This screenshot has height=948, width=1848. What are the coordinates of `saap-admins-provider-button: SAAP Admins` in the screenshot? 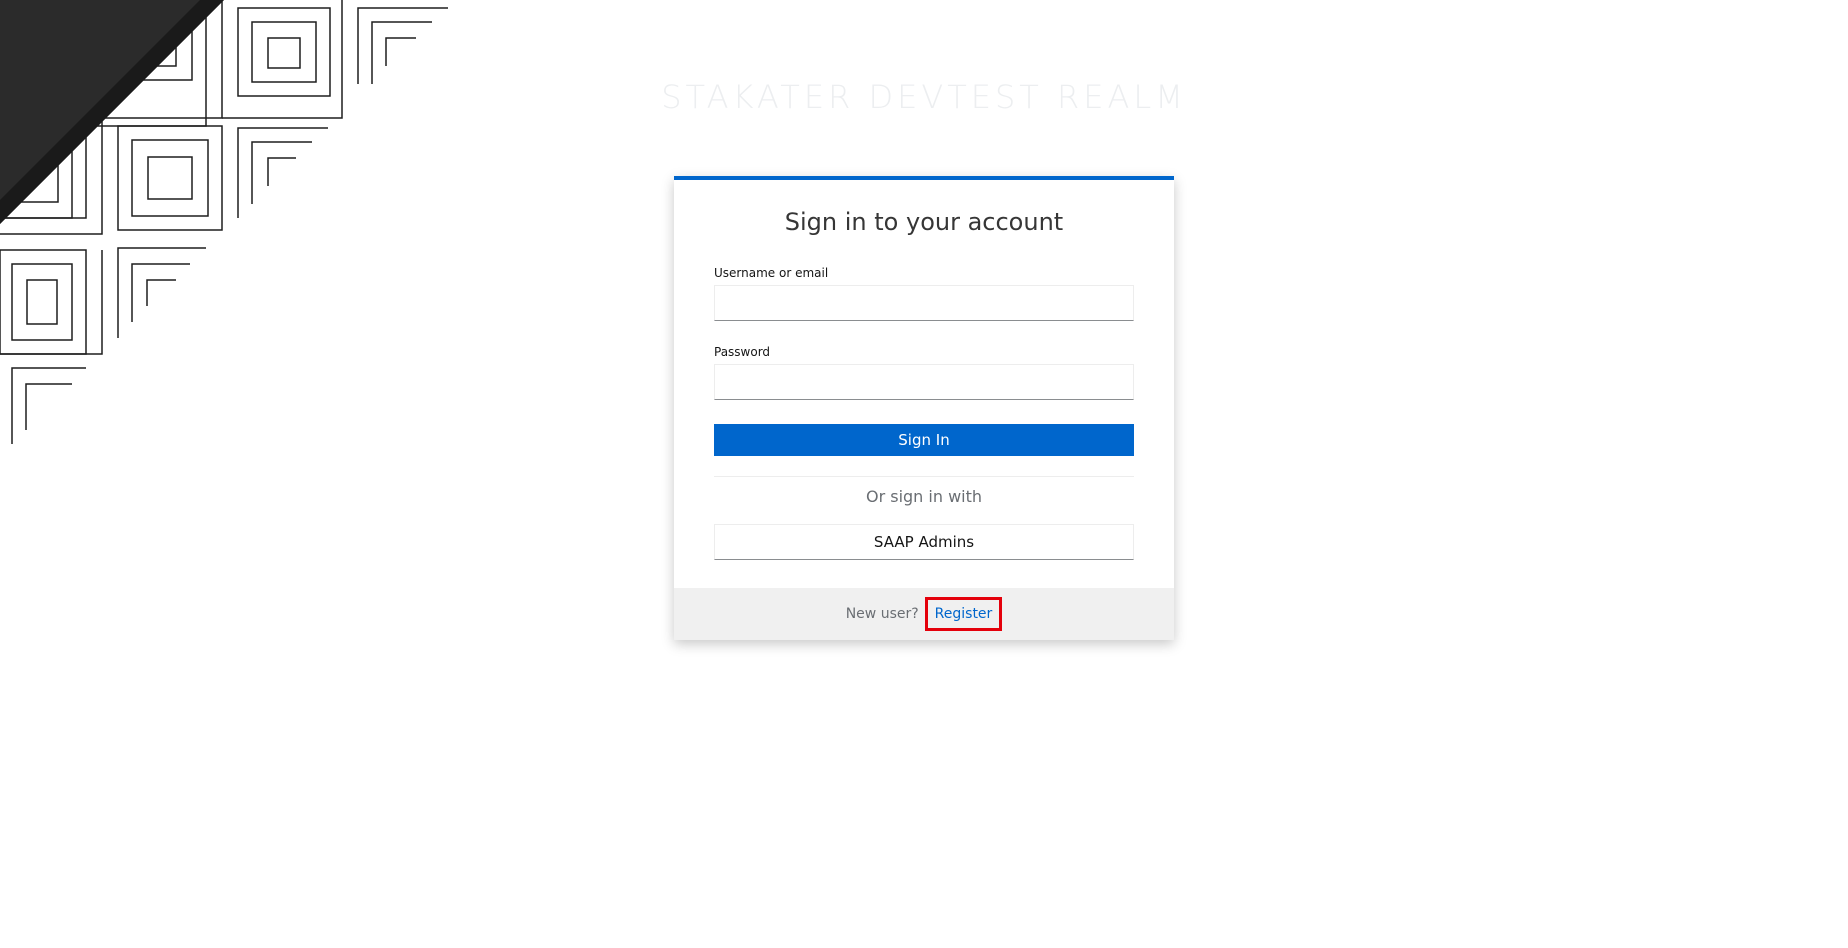 It's located at (924, 542).